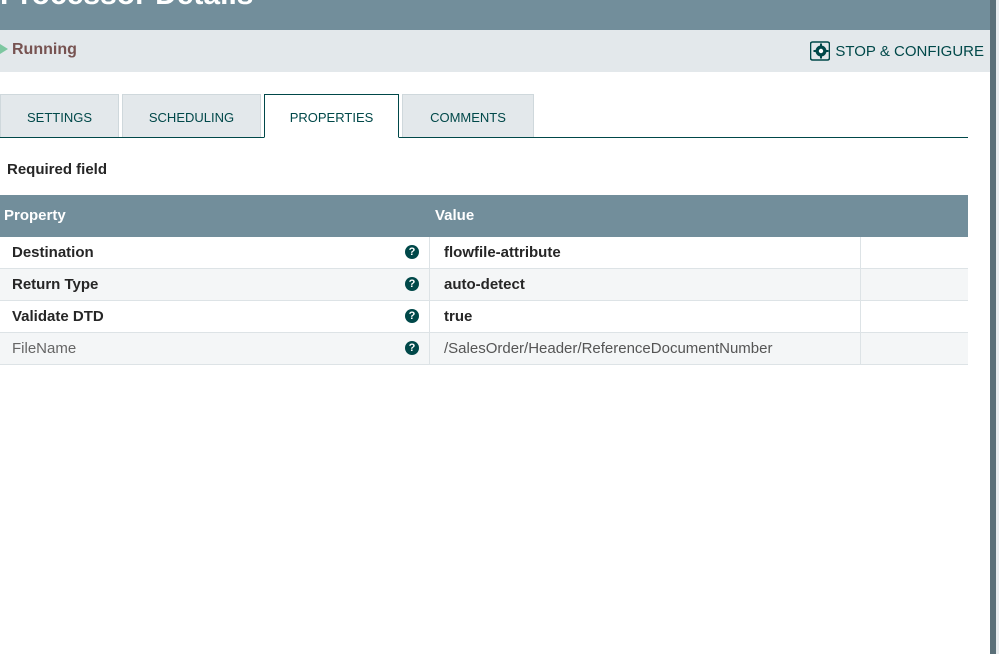  I want to click on table-row: Destination ? flowfile-attribute, so click(484, 253).